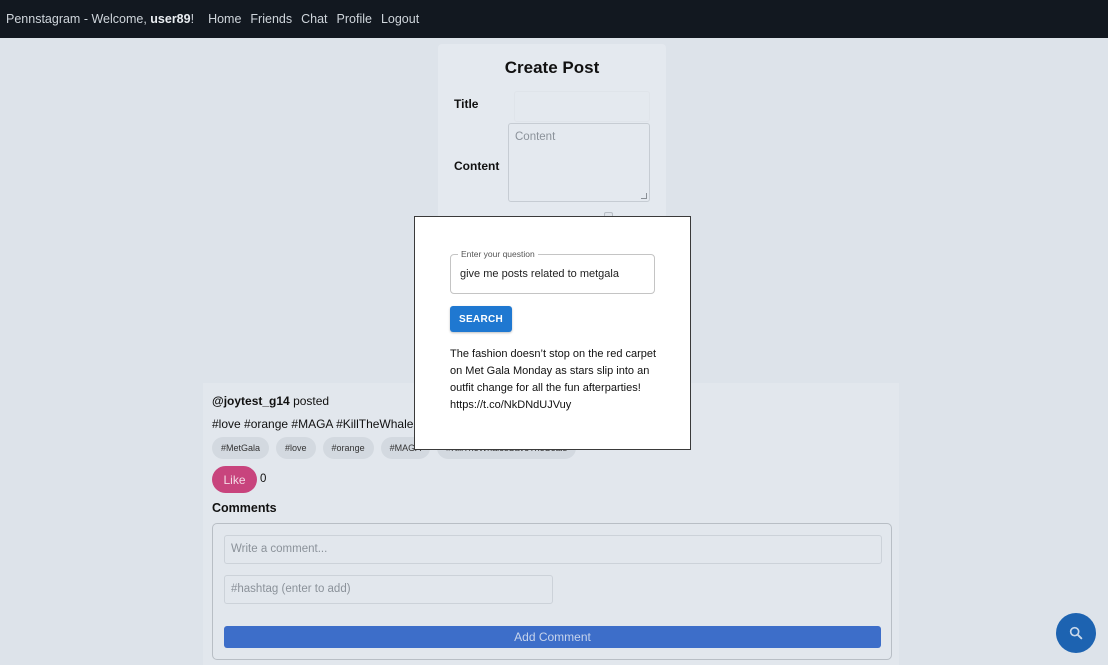  I want to click on add-comment-button: Add Comment, so click(552, 637).